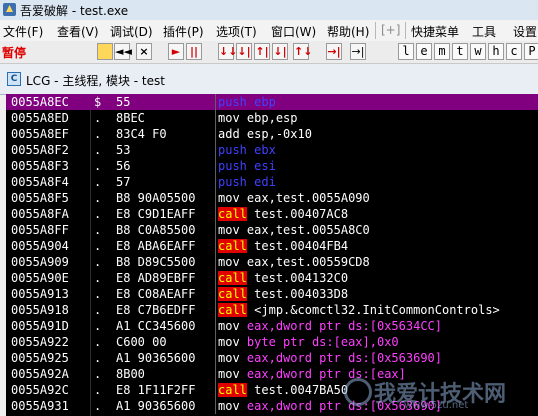  Describe the element at coordinates (244, 51) in the screenshot. I see `step-over-button: ↓|` at that location.